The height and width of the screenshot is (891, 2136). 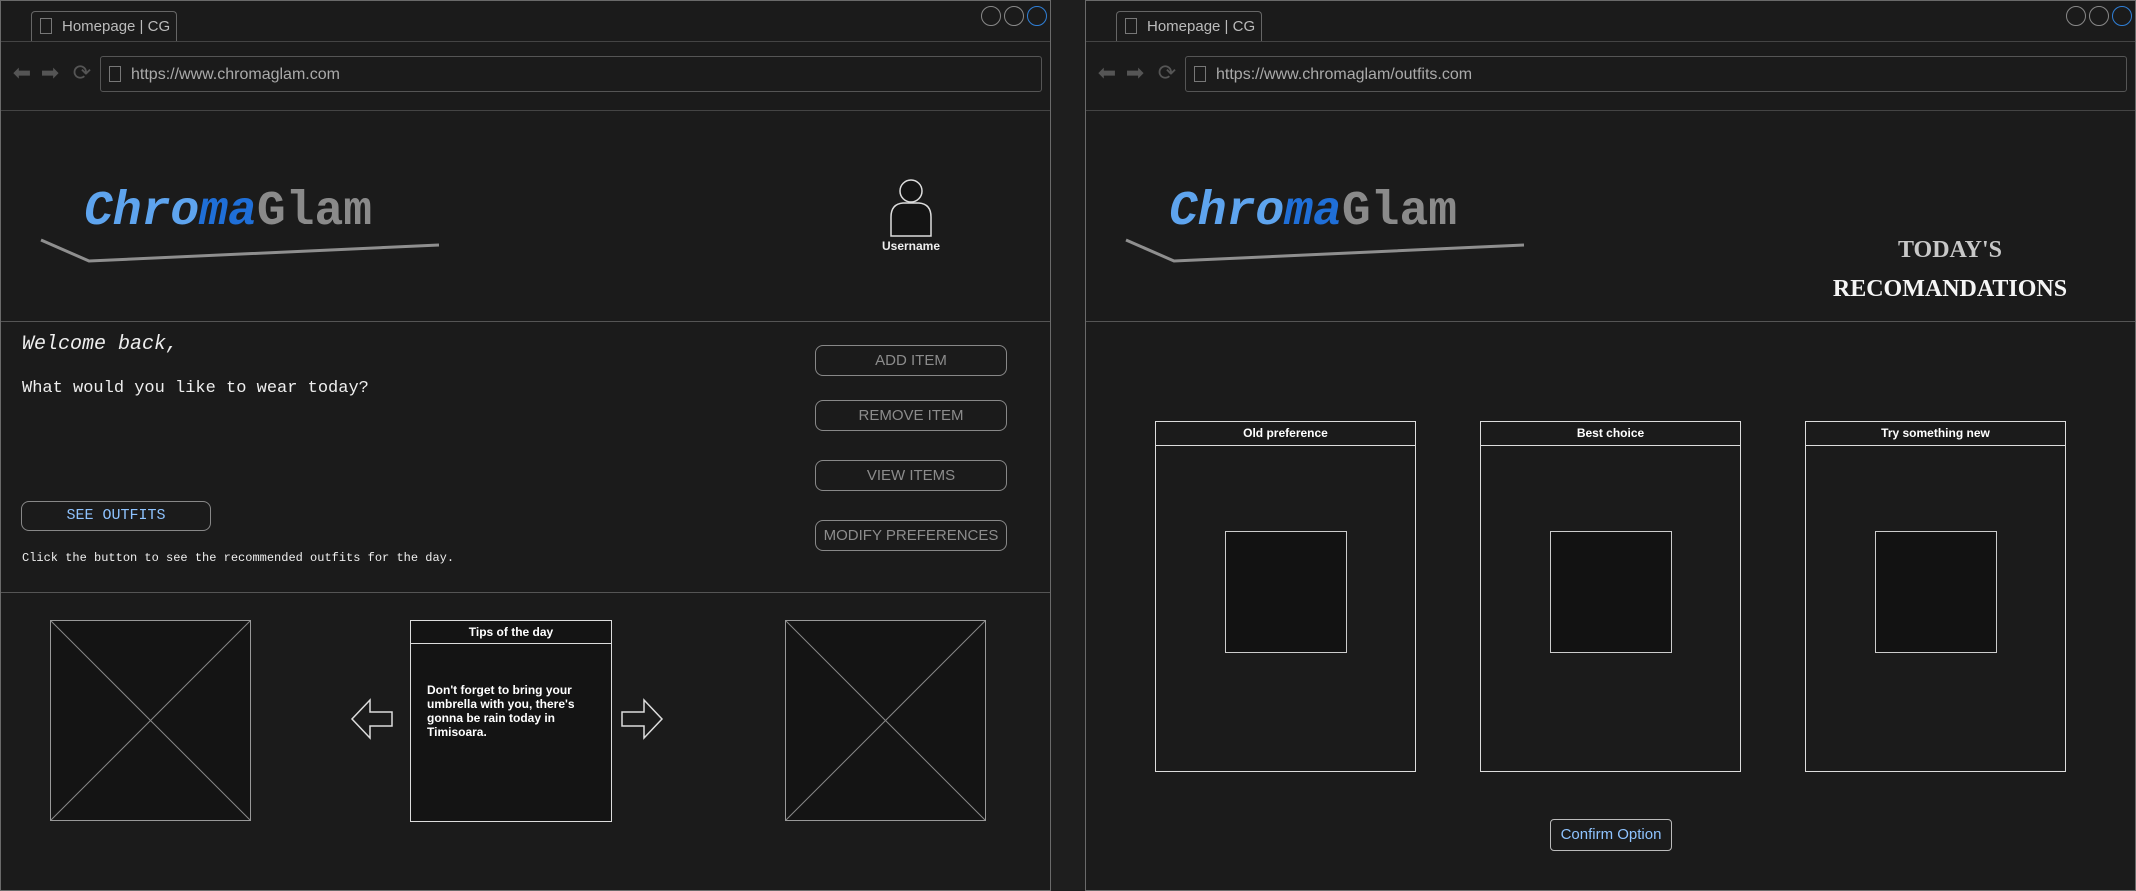 What do you see at coordinates (911, 208) in the screenshot?
I see `user-avatar-icon` at bounding box center [911, 208].